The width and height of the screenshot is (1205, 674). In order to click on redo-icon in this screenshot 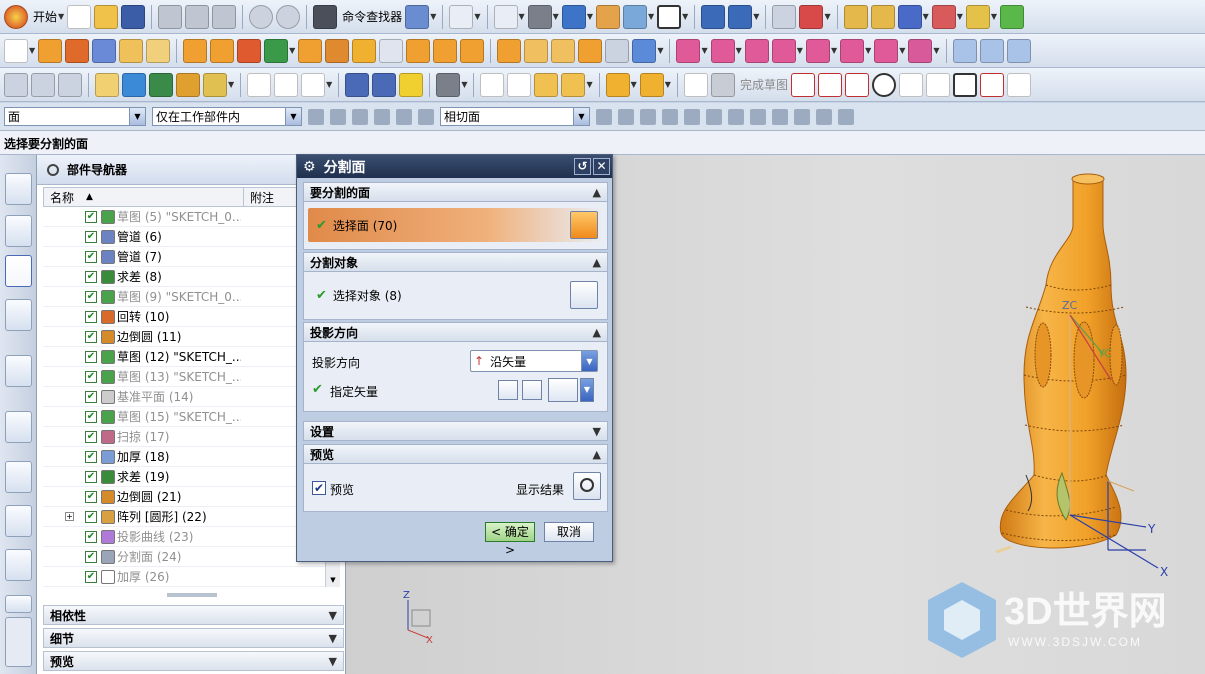, I will do `click(288, 16)`.